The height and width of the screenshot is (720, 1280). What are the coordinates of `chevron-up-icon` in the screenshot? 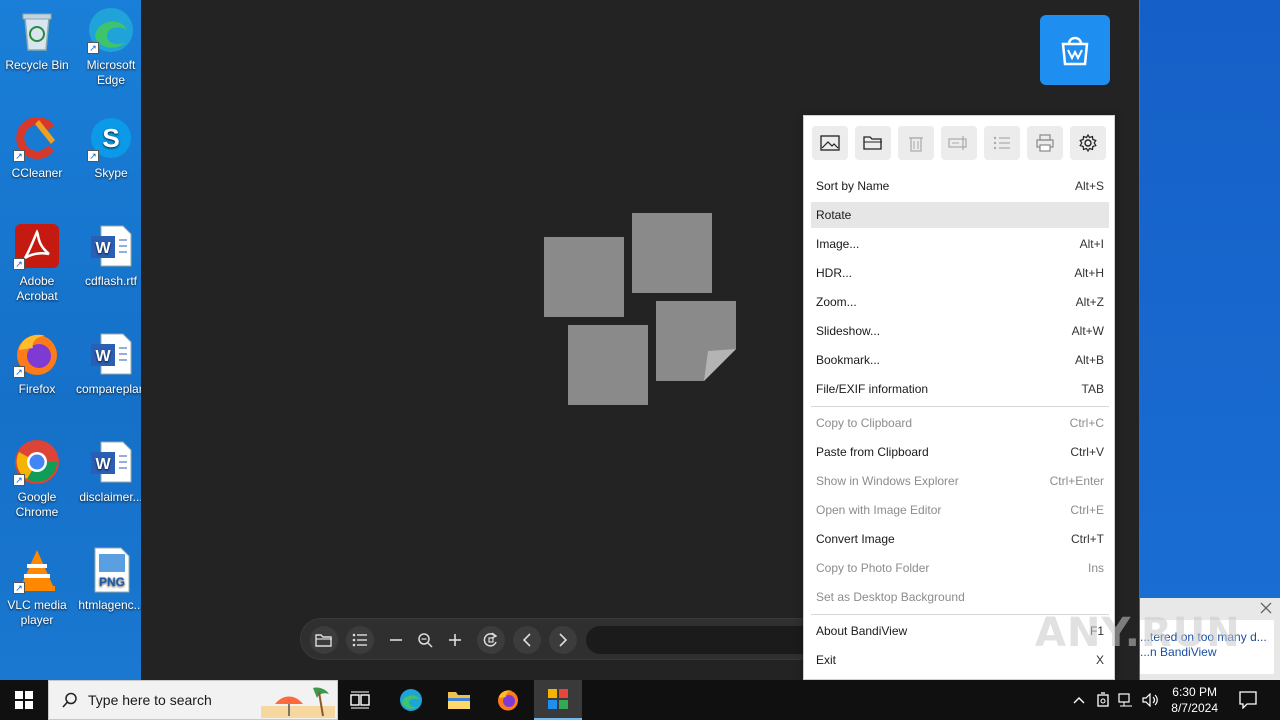 It's located at (1079, 700).